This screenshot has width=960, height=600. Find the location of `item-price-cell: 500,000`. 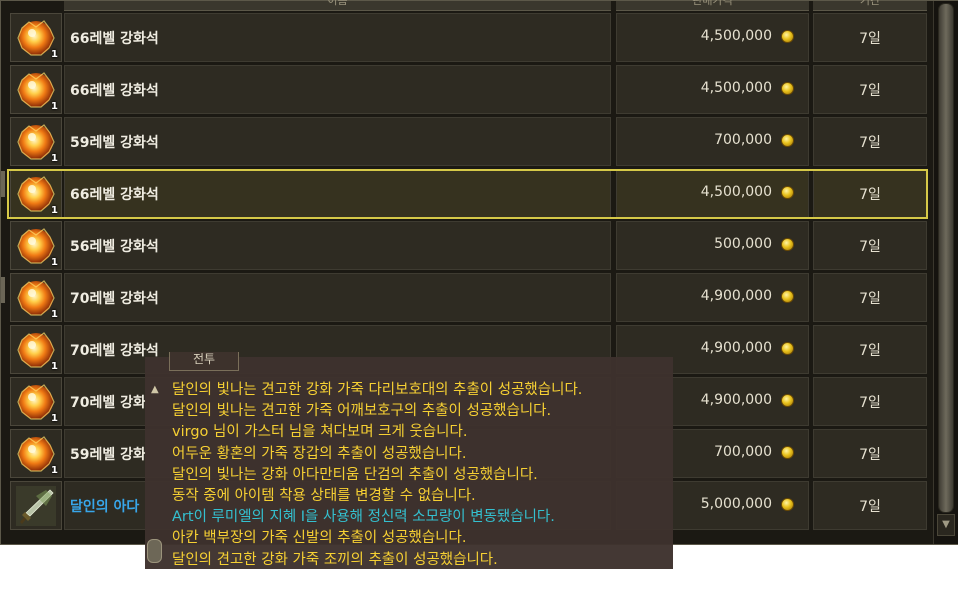

item-price-cell: 500,000 is located at coordinates (712, 245).